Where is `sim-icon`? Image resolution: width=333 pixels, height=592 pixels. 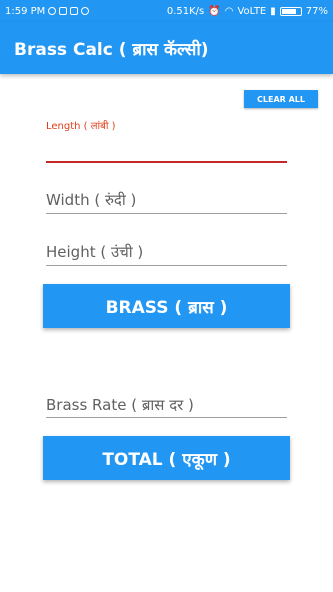
sim-icon is located at coordinates (74, 11).